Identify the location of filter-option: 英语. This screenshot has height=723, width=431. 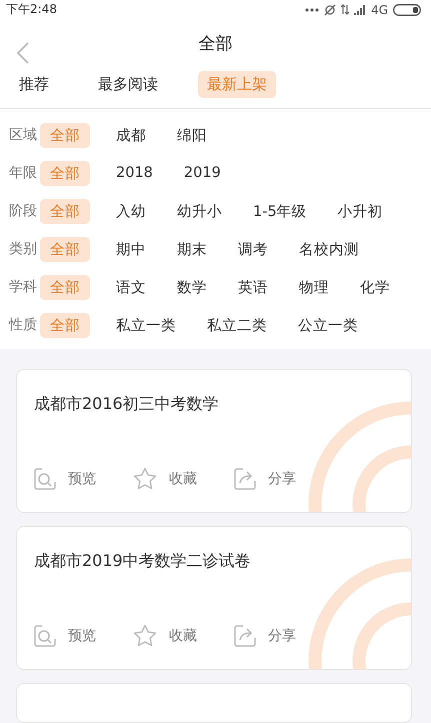
(253, 287).